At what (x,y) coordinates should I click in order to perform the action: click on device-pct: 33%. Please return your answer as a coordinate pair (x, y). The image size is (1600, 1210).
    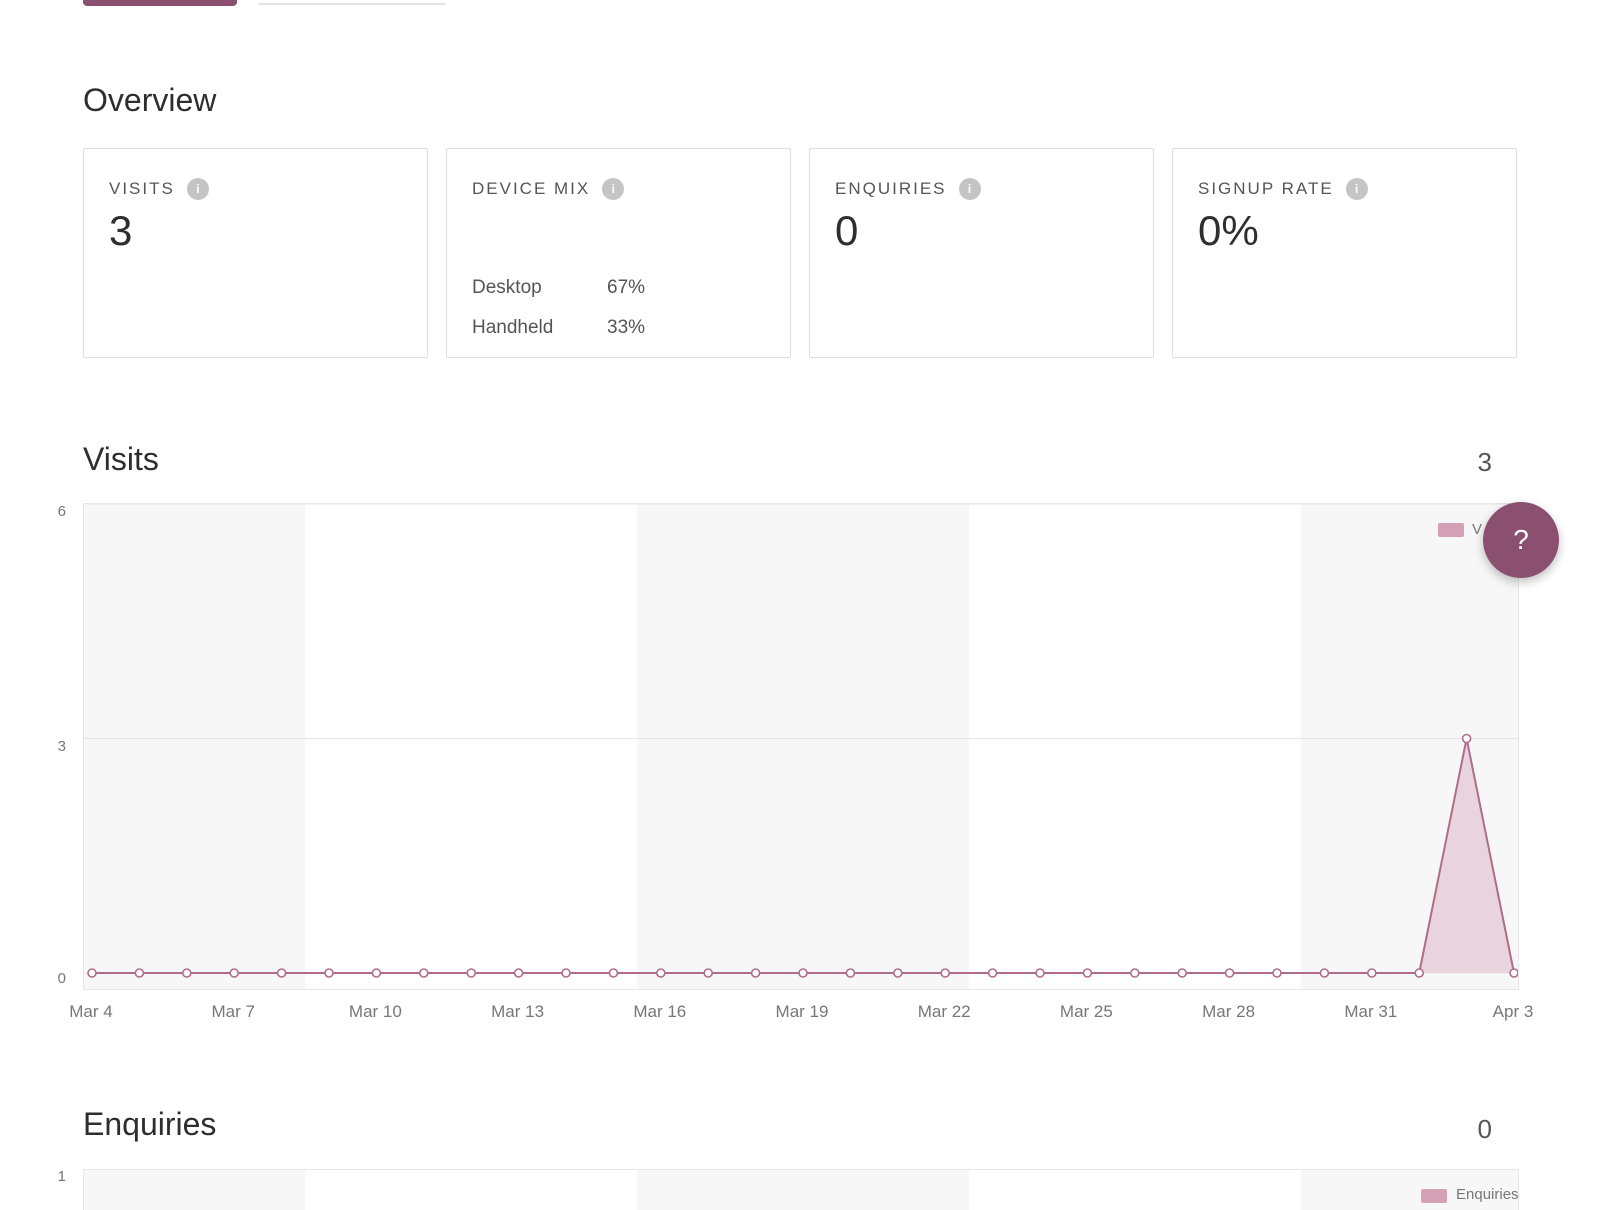
    Looking at the image, I should click on (626, 327).